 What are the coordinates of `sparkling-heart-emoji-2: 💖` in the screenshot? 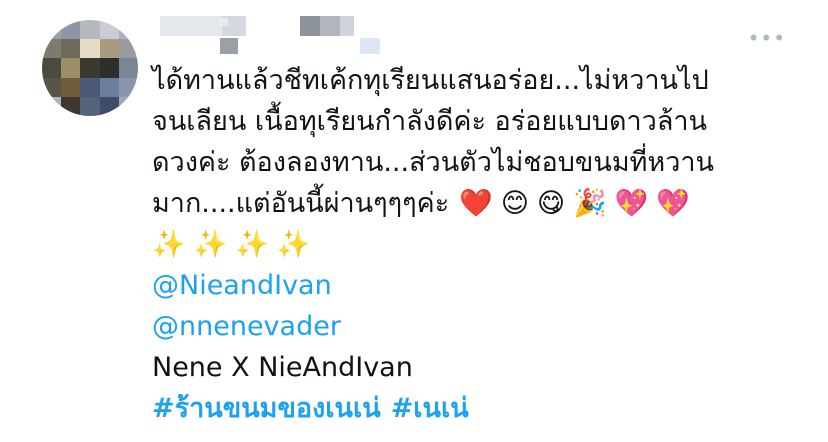 It's located at (673, 203).